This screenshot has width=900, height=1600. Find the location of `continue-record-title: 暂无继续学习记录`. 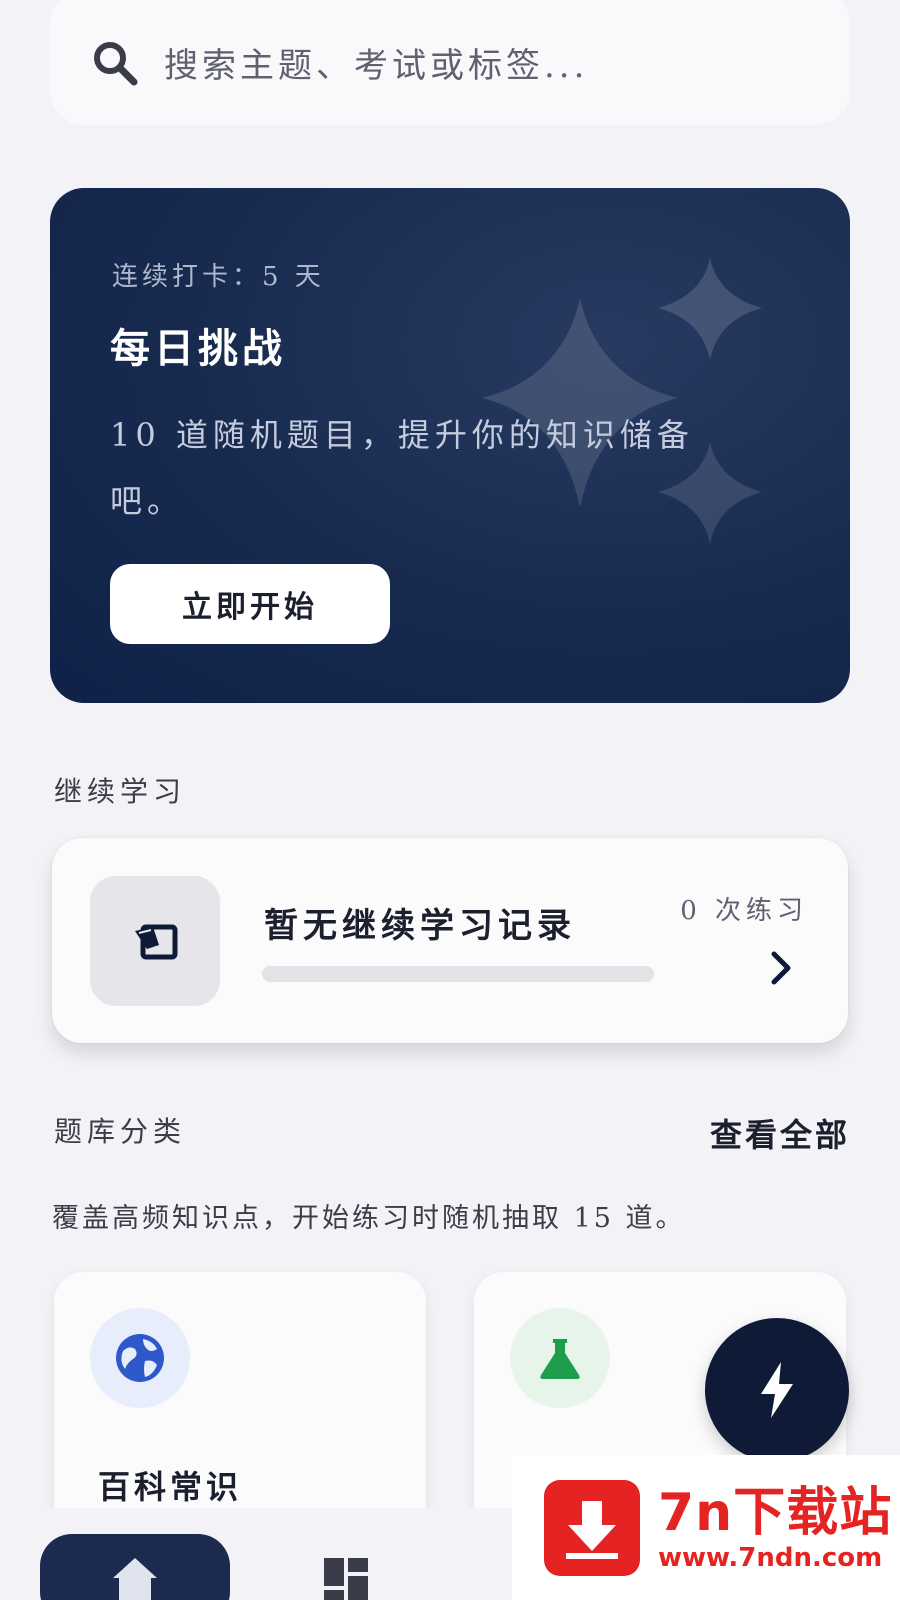

continue-record-title: 暂无继续学习记录 is located at coordinates (420, 926).